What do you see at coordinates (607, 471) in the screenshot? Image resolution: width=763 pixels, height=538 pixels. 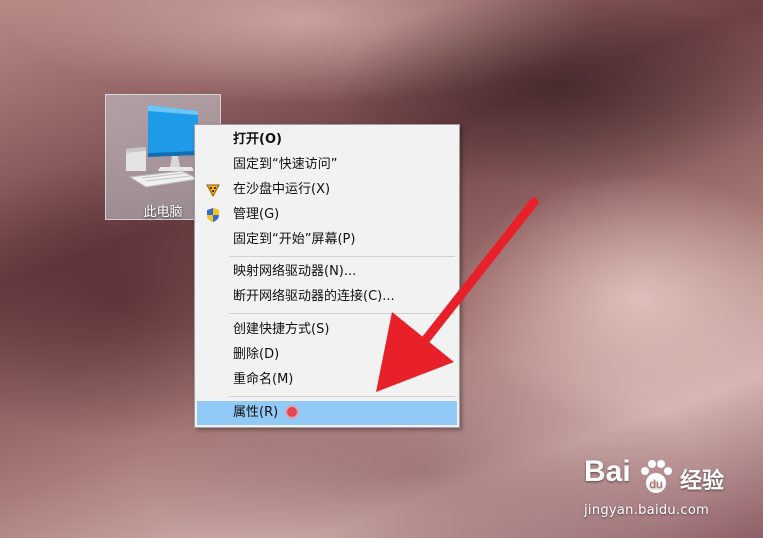 I see `watermark-logo-text: Bai` at bounding box center [607, 471].